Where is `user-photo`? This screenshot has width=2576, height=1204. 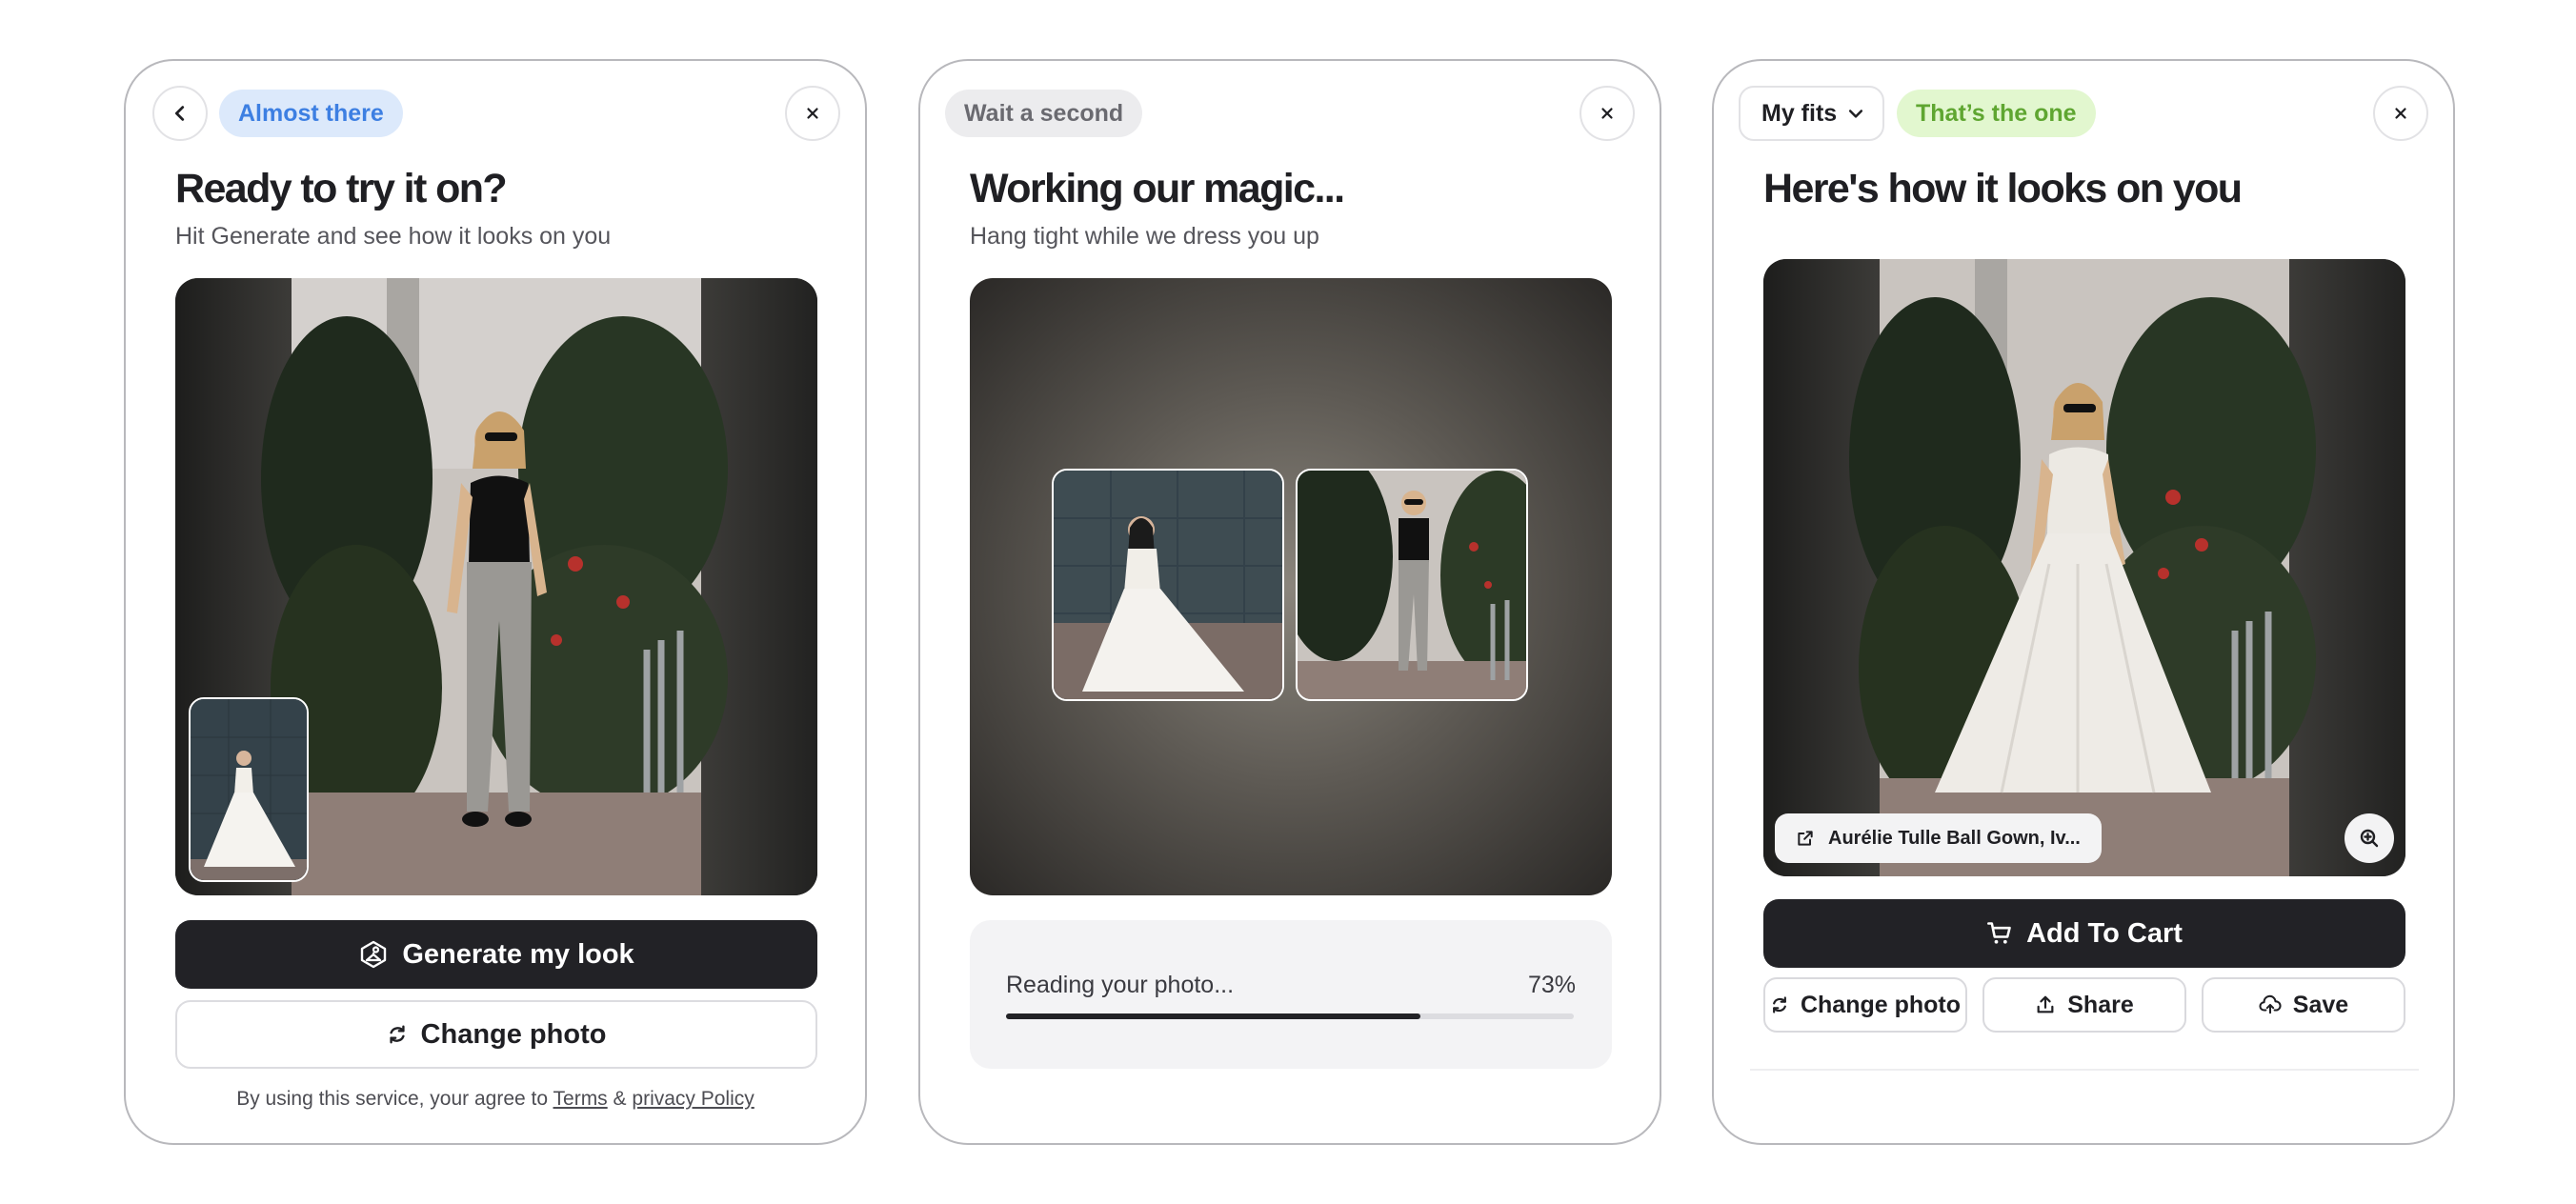
user-photo is located at coordinates (496, 586).